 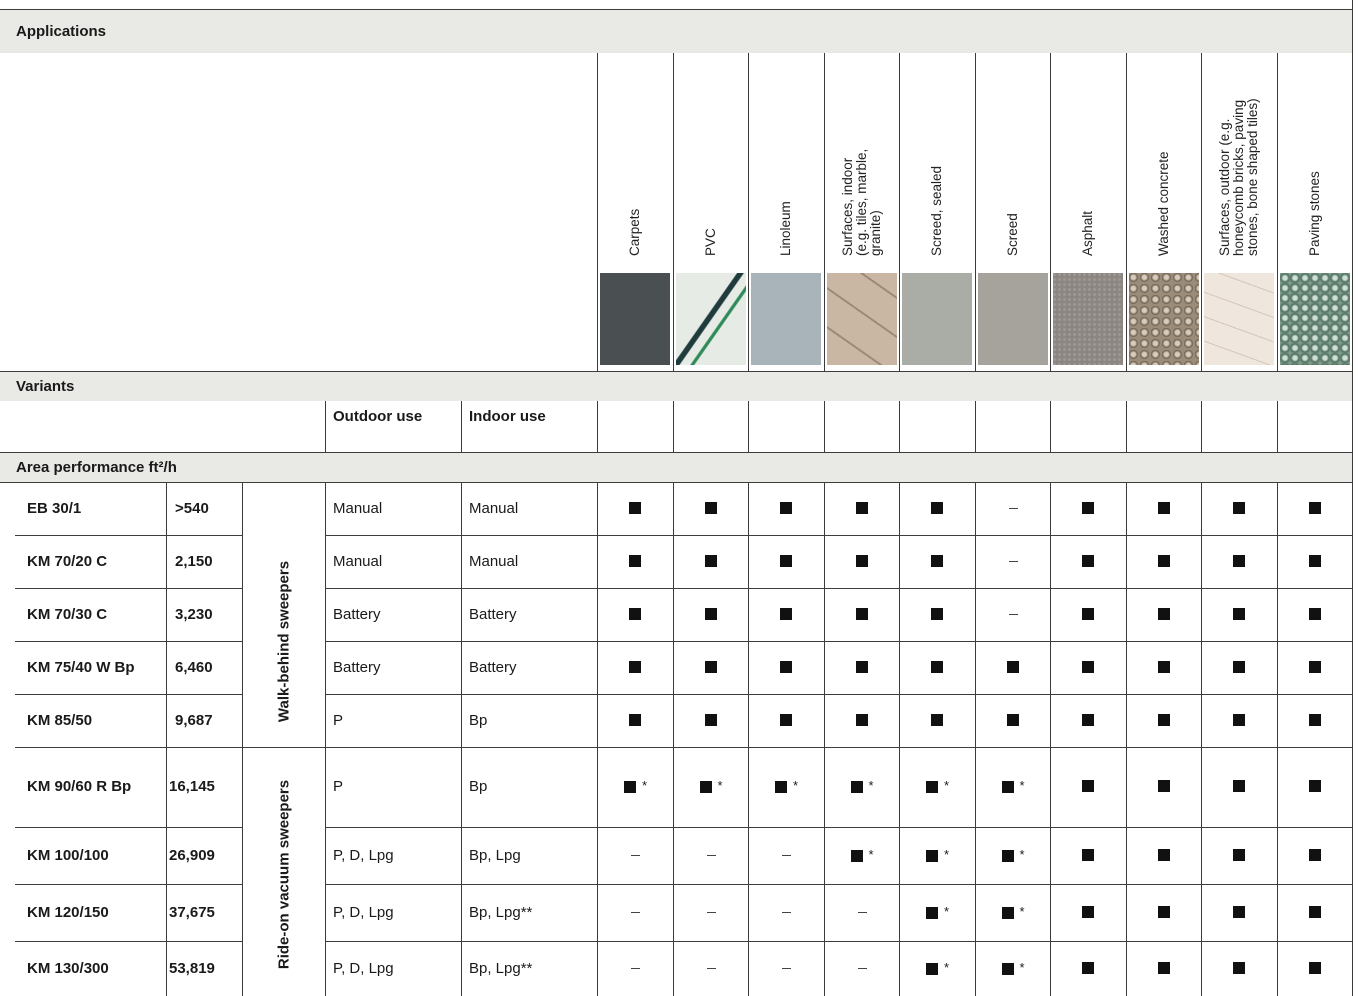 What do you see at coordinates (68, 968) in the screenshot?
I see `model-name: KM 130/300` at bounding box center [68, 968].